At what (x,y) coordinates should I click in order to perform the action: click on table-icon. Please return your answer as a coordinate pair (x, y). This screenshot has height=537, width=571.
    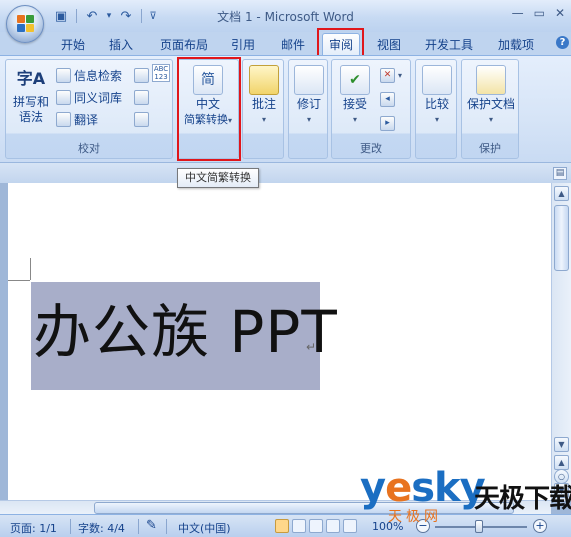
    Looking at the image, I should click on (141, 97).